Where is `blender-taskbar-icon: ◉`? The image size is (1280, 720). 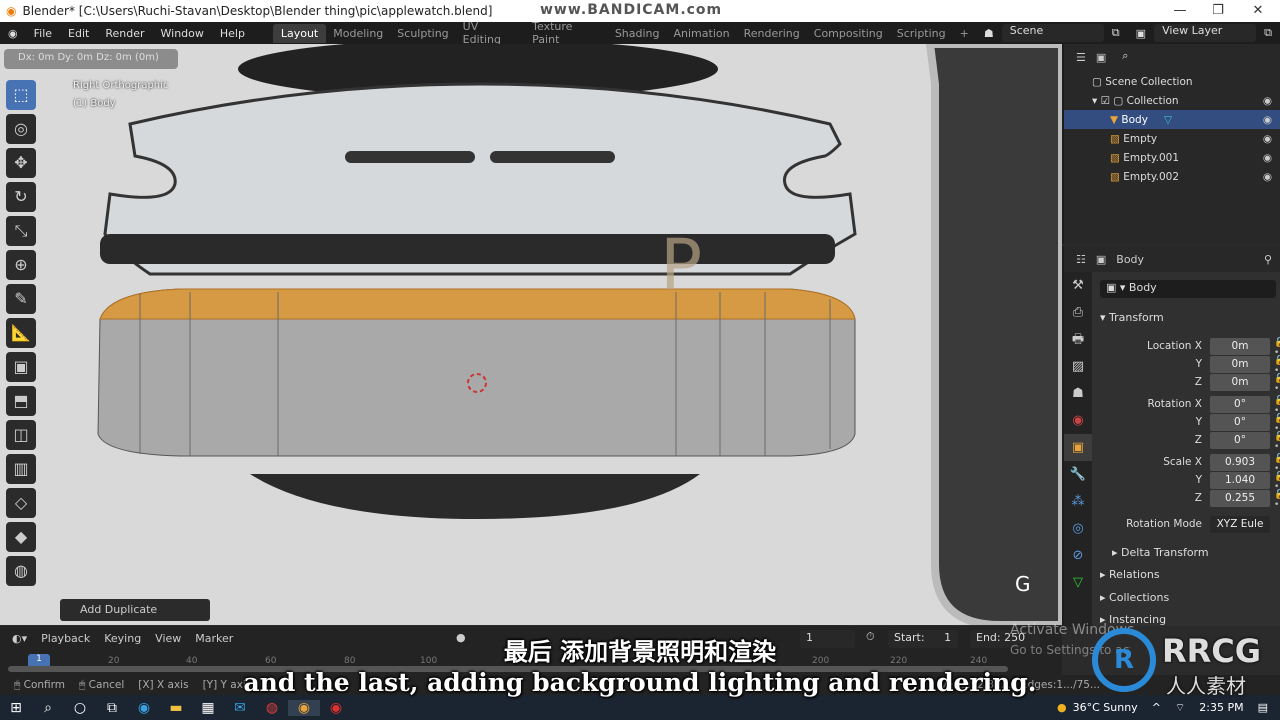 blender-taskbar-icon: ◉ is located at coordinates (304, 707).